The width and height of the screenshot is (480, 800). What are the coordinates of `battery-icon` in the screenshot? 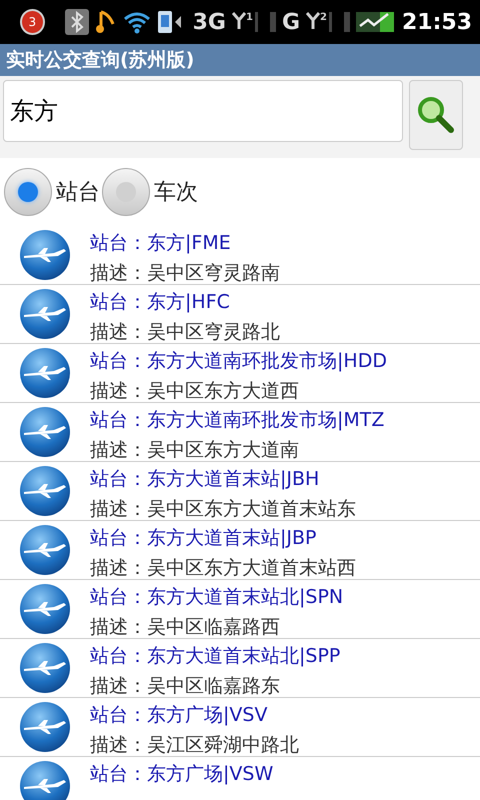 It's located at (376, 22).